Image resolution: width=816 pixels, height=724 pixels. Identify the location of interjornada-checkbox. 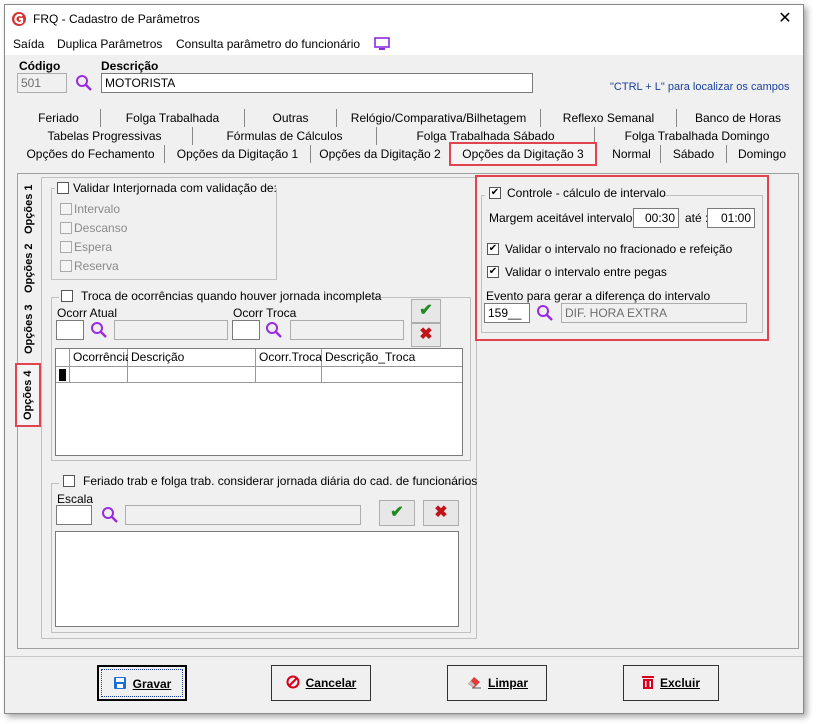
(63, 188).